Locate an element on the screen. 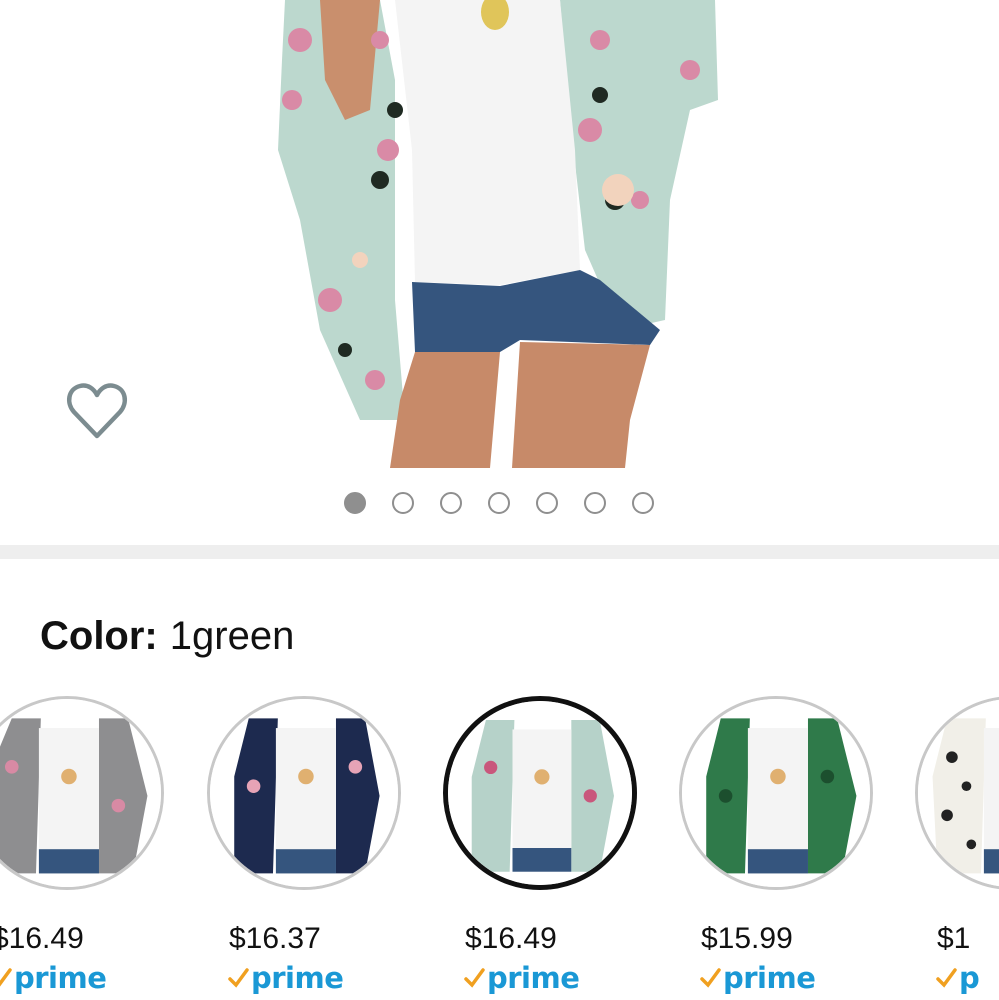 Image resolution: width=999 pixels, height=1000 pixels. color-swatch-green-floral: $16.49 prime is located at coordinates (561, 845).